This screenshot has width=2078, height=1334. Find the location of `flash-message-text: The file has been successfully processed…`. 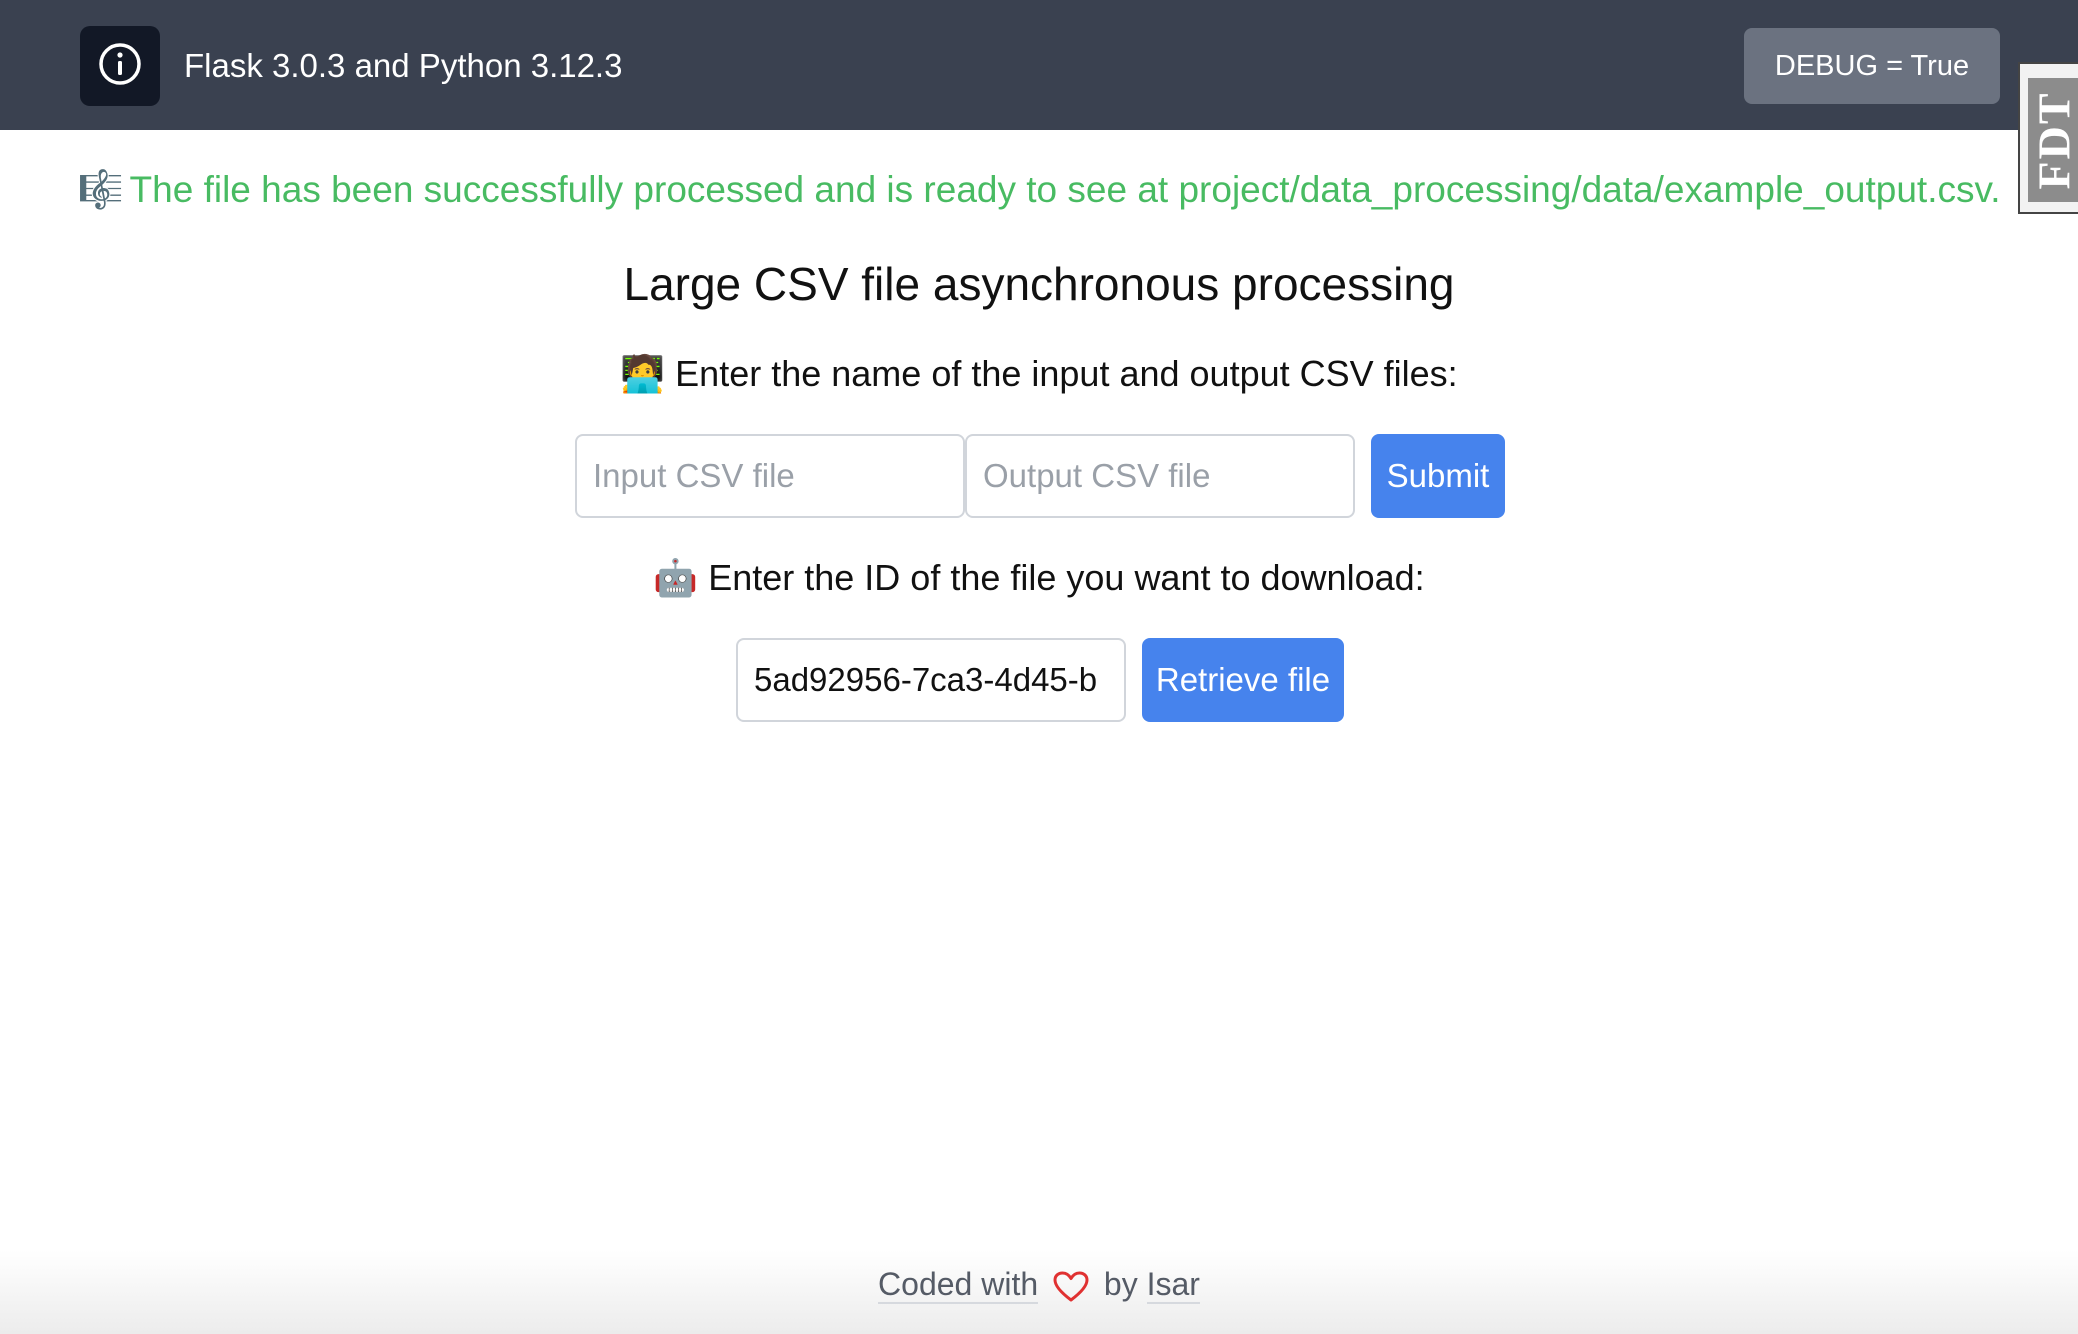

flash-message-text: The file has been successfully processed… is located at coordinates (1065, 189).